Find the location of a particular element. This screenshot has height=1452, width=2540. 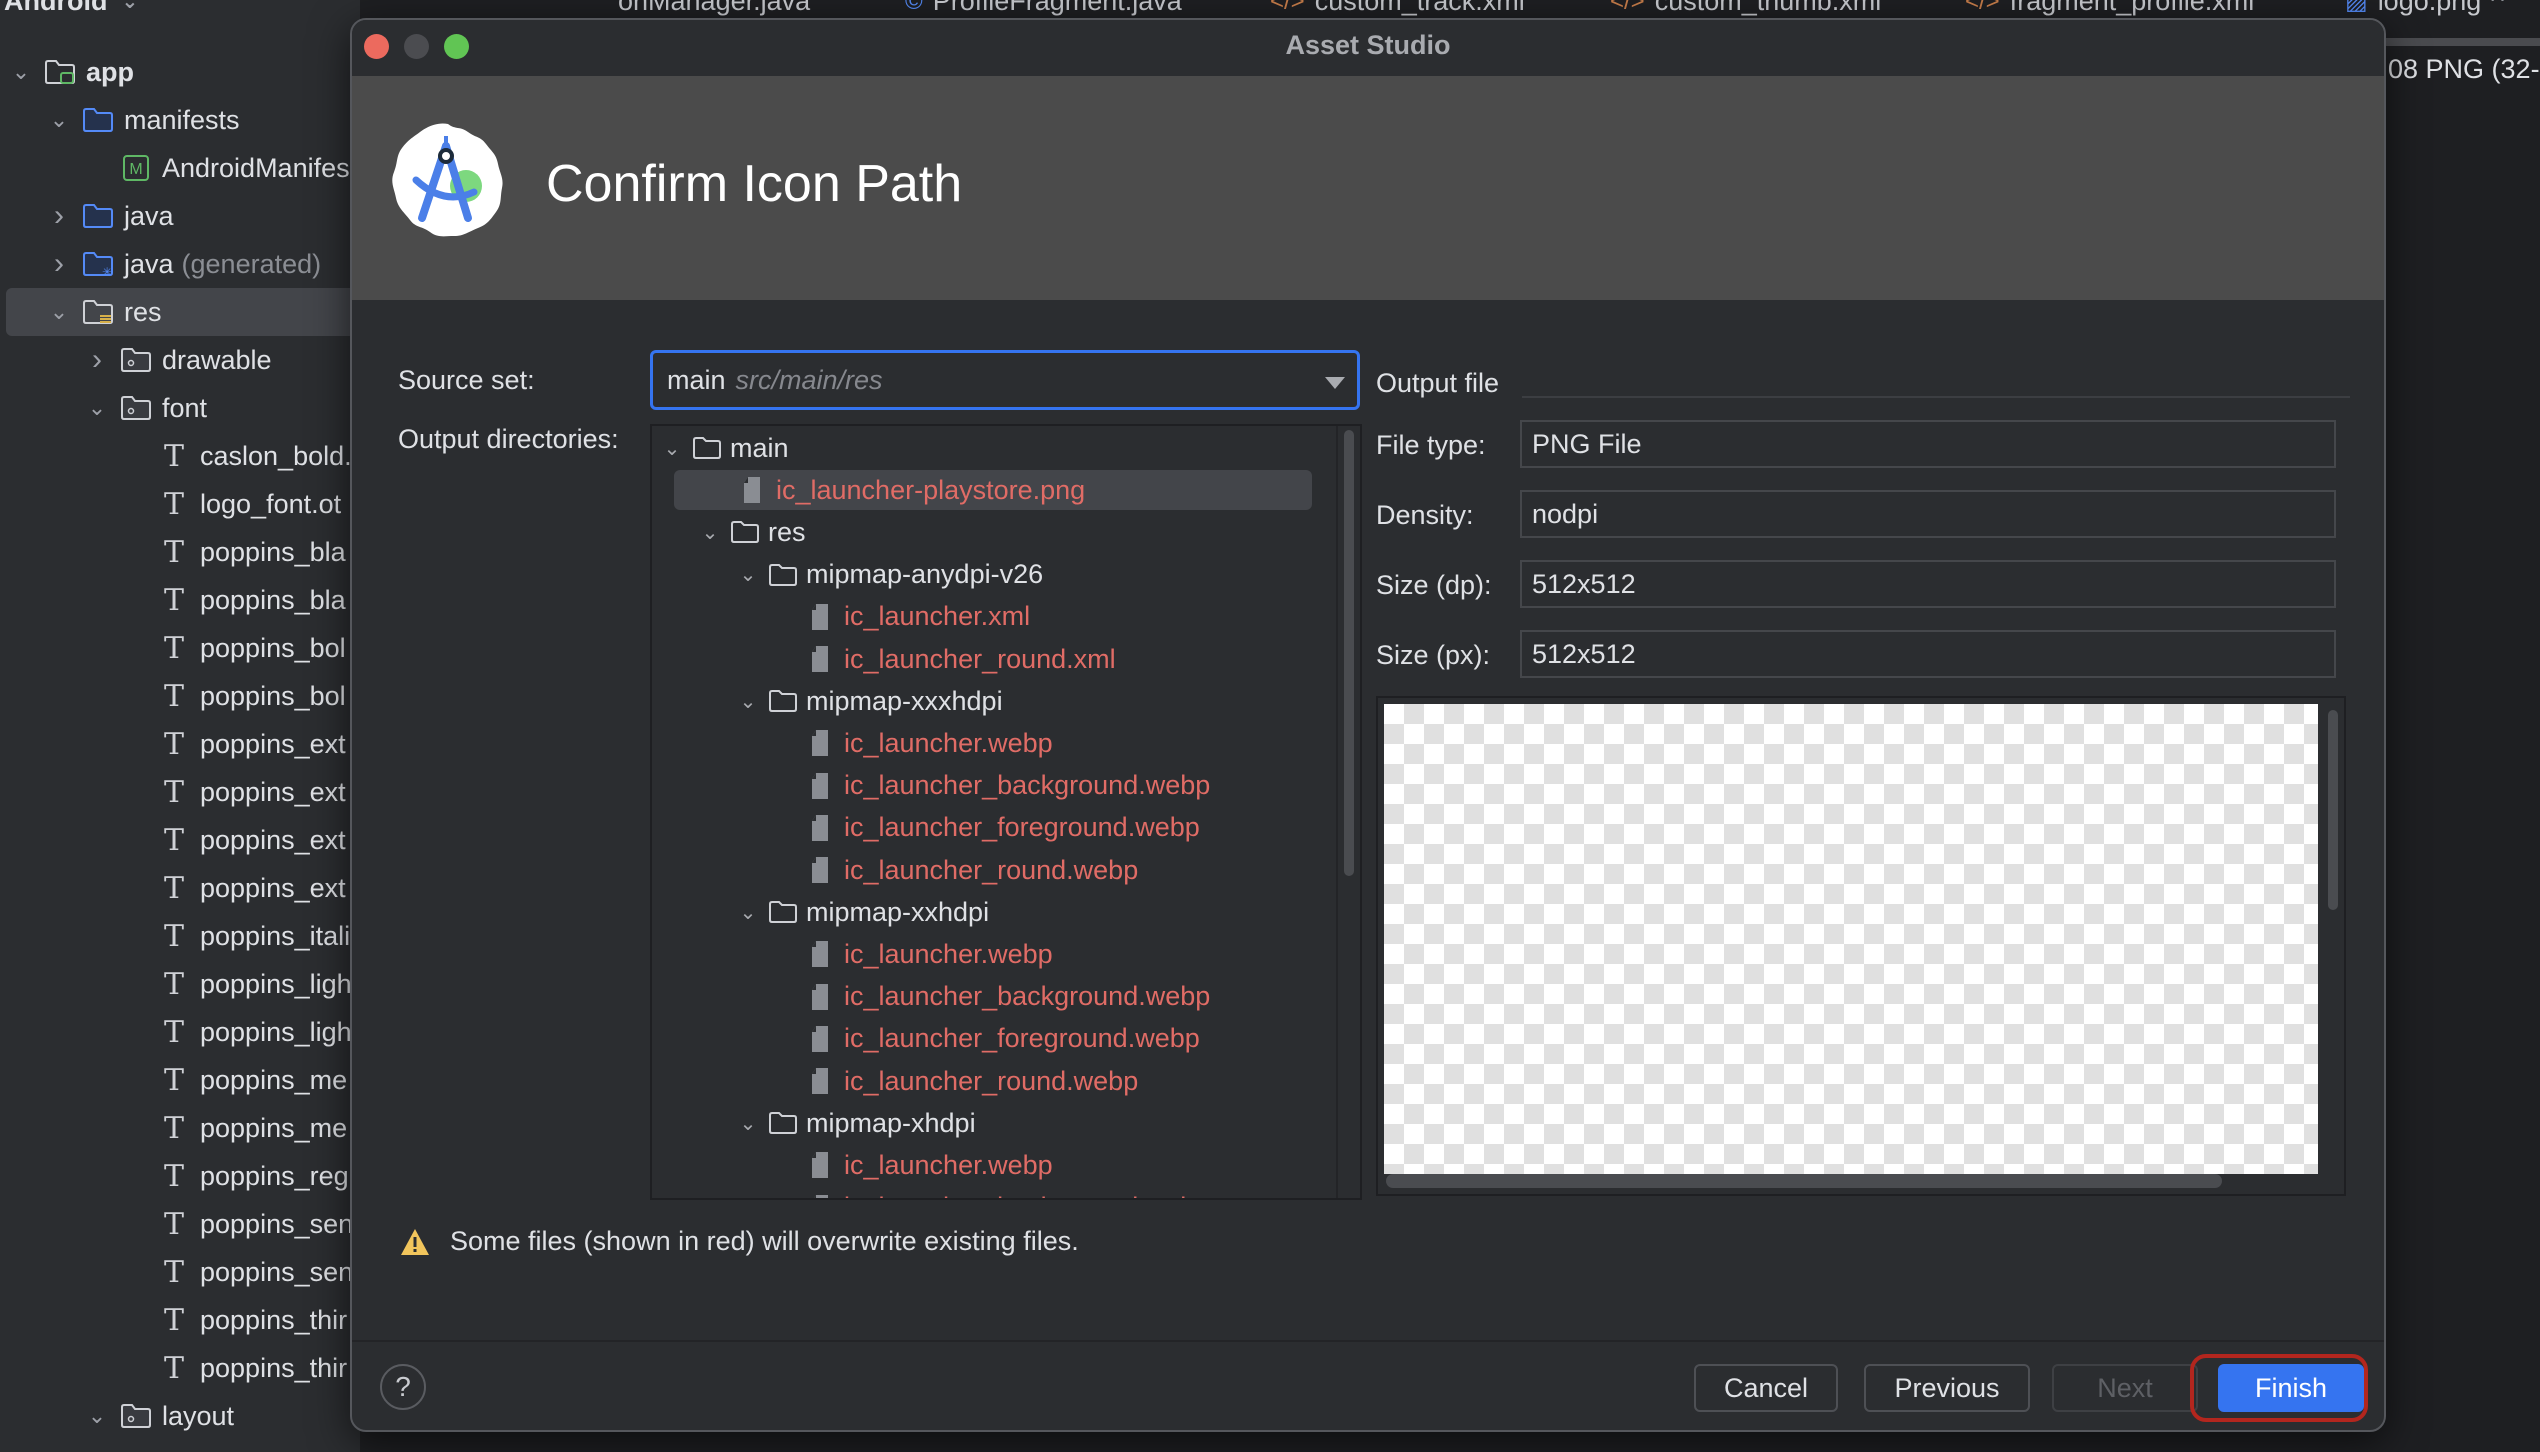

output-folder-row: ⌄ mipmap-anydpi-v26 is located at coordinates (890, 575).